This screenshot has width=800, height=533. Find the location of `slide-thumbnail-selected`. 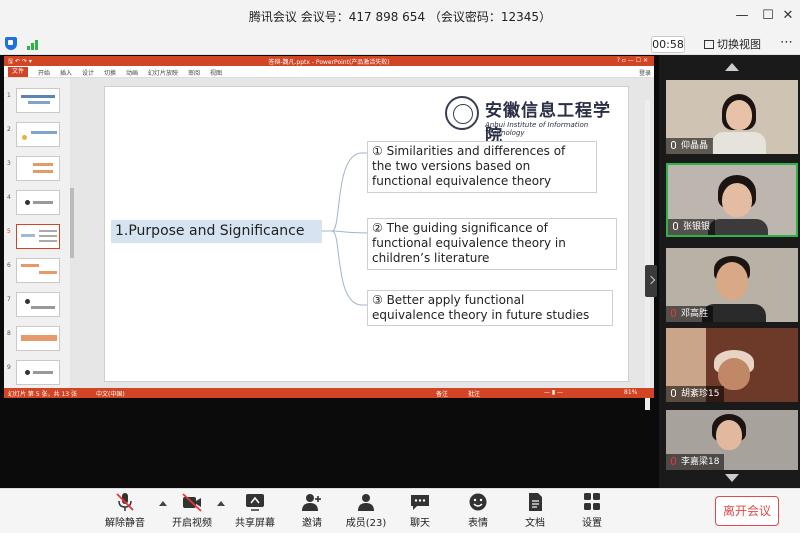

slide-thumbnail-selected is located at coordinates (38, 236).